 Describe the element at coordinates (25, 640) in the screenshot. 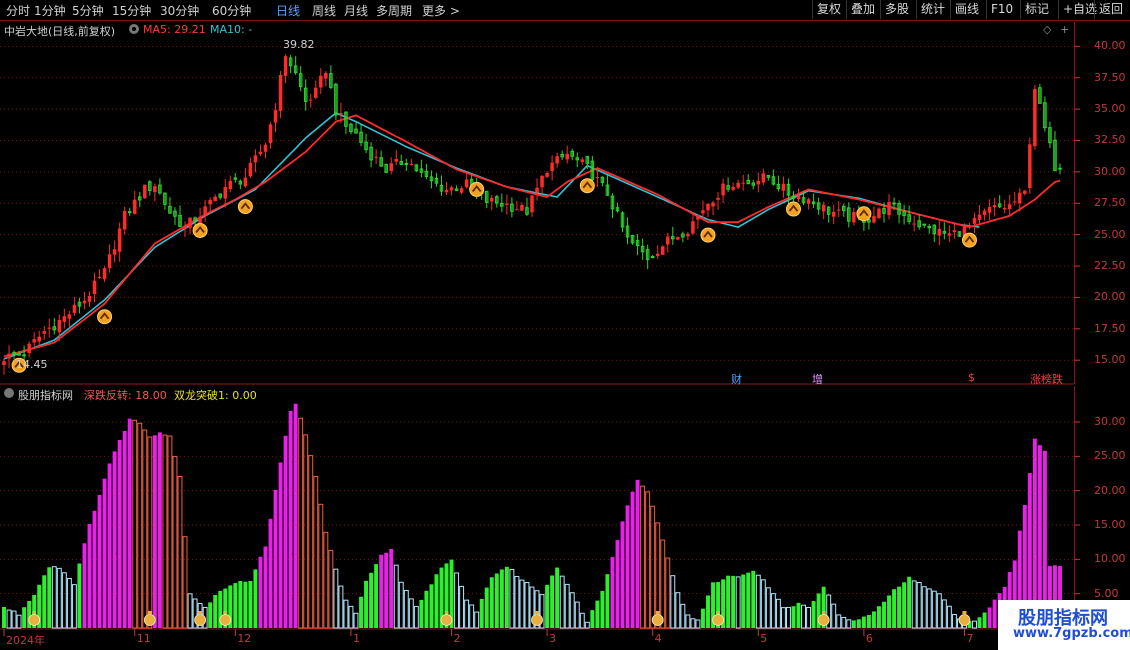

I see `date-tick-label: 2024年` at that location.